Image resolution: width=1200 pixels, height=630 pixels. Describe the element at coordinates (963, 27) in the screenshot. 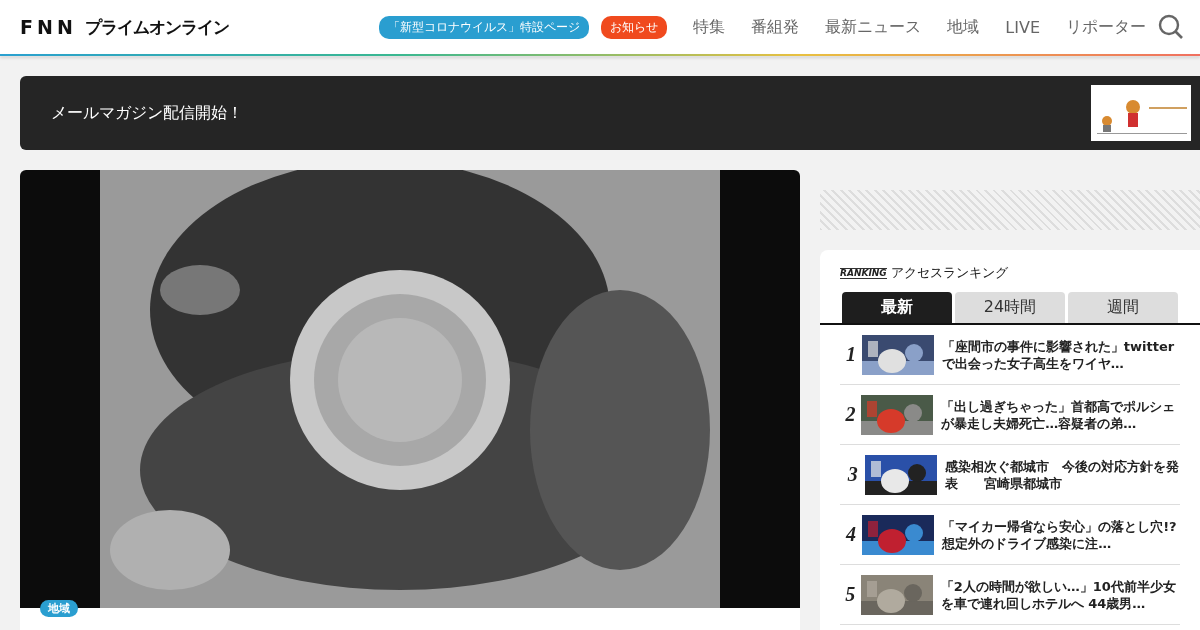

I see `nav-link: 地域` at that location.